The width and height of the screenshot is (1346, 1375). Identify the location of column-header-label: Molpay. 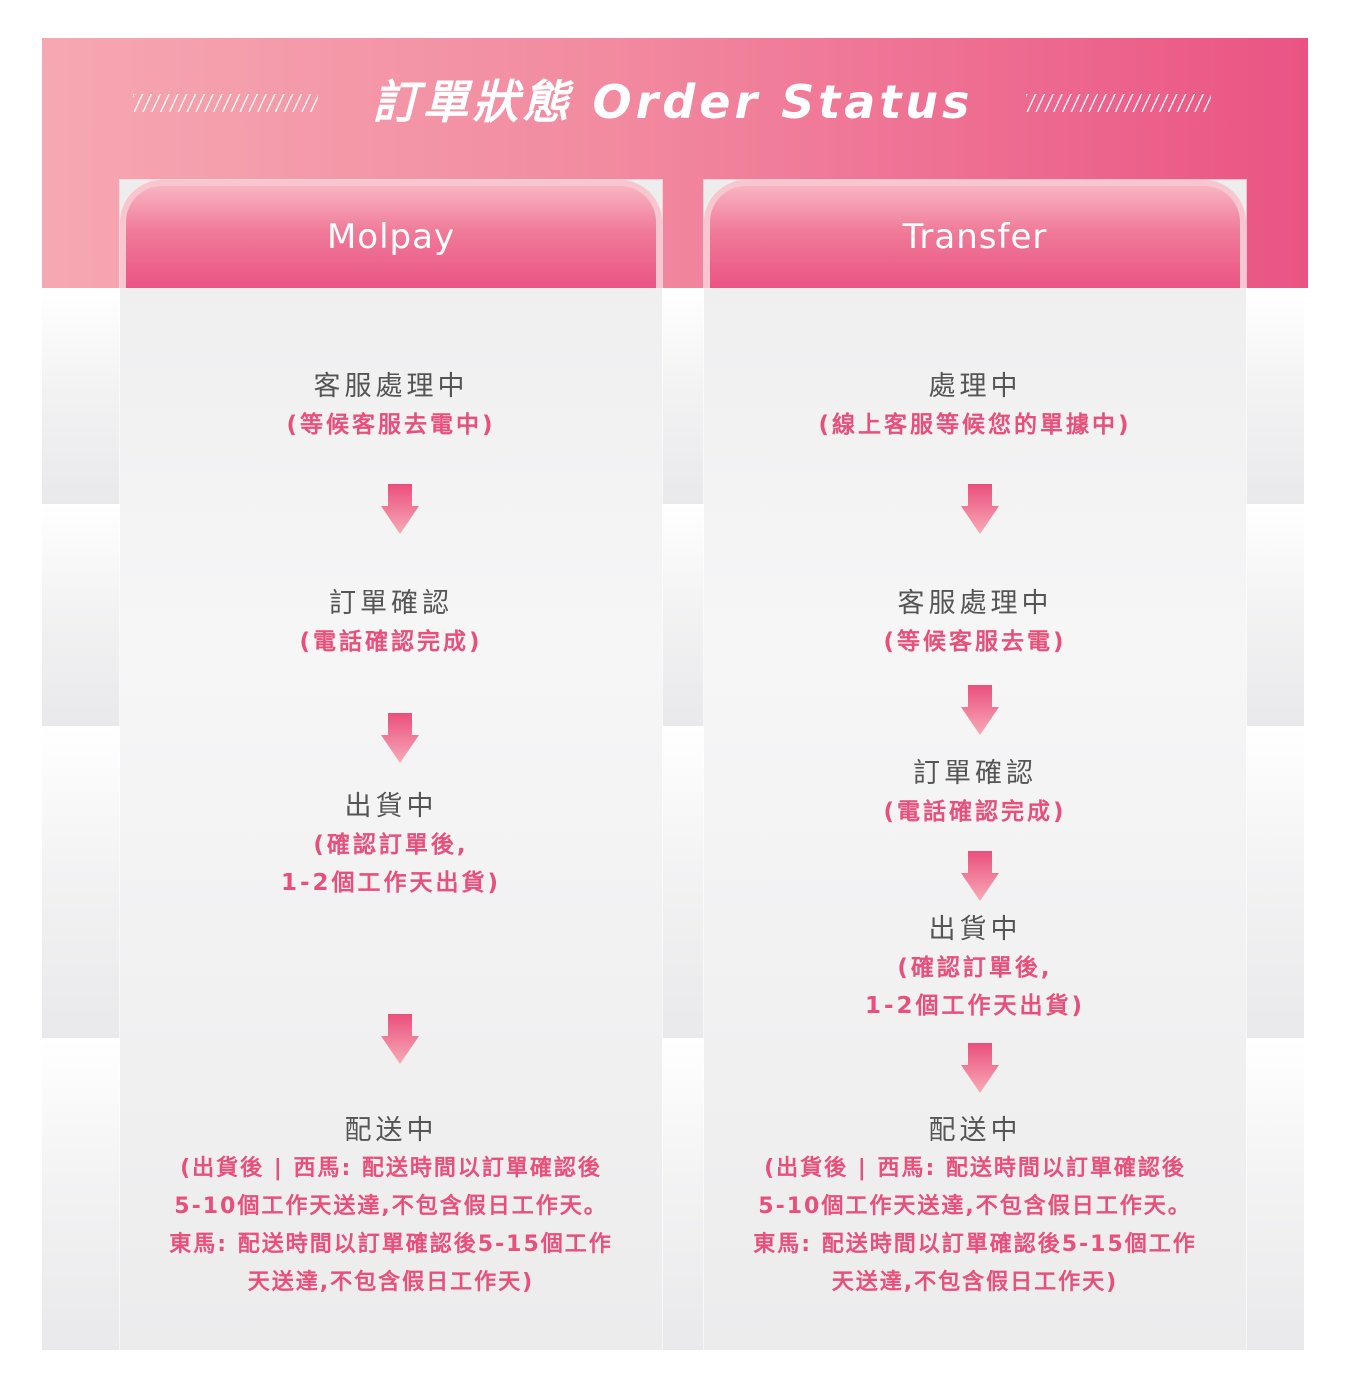
(391, 237).